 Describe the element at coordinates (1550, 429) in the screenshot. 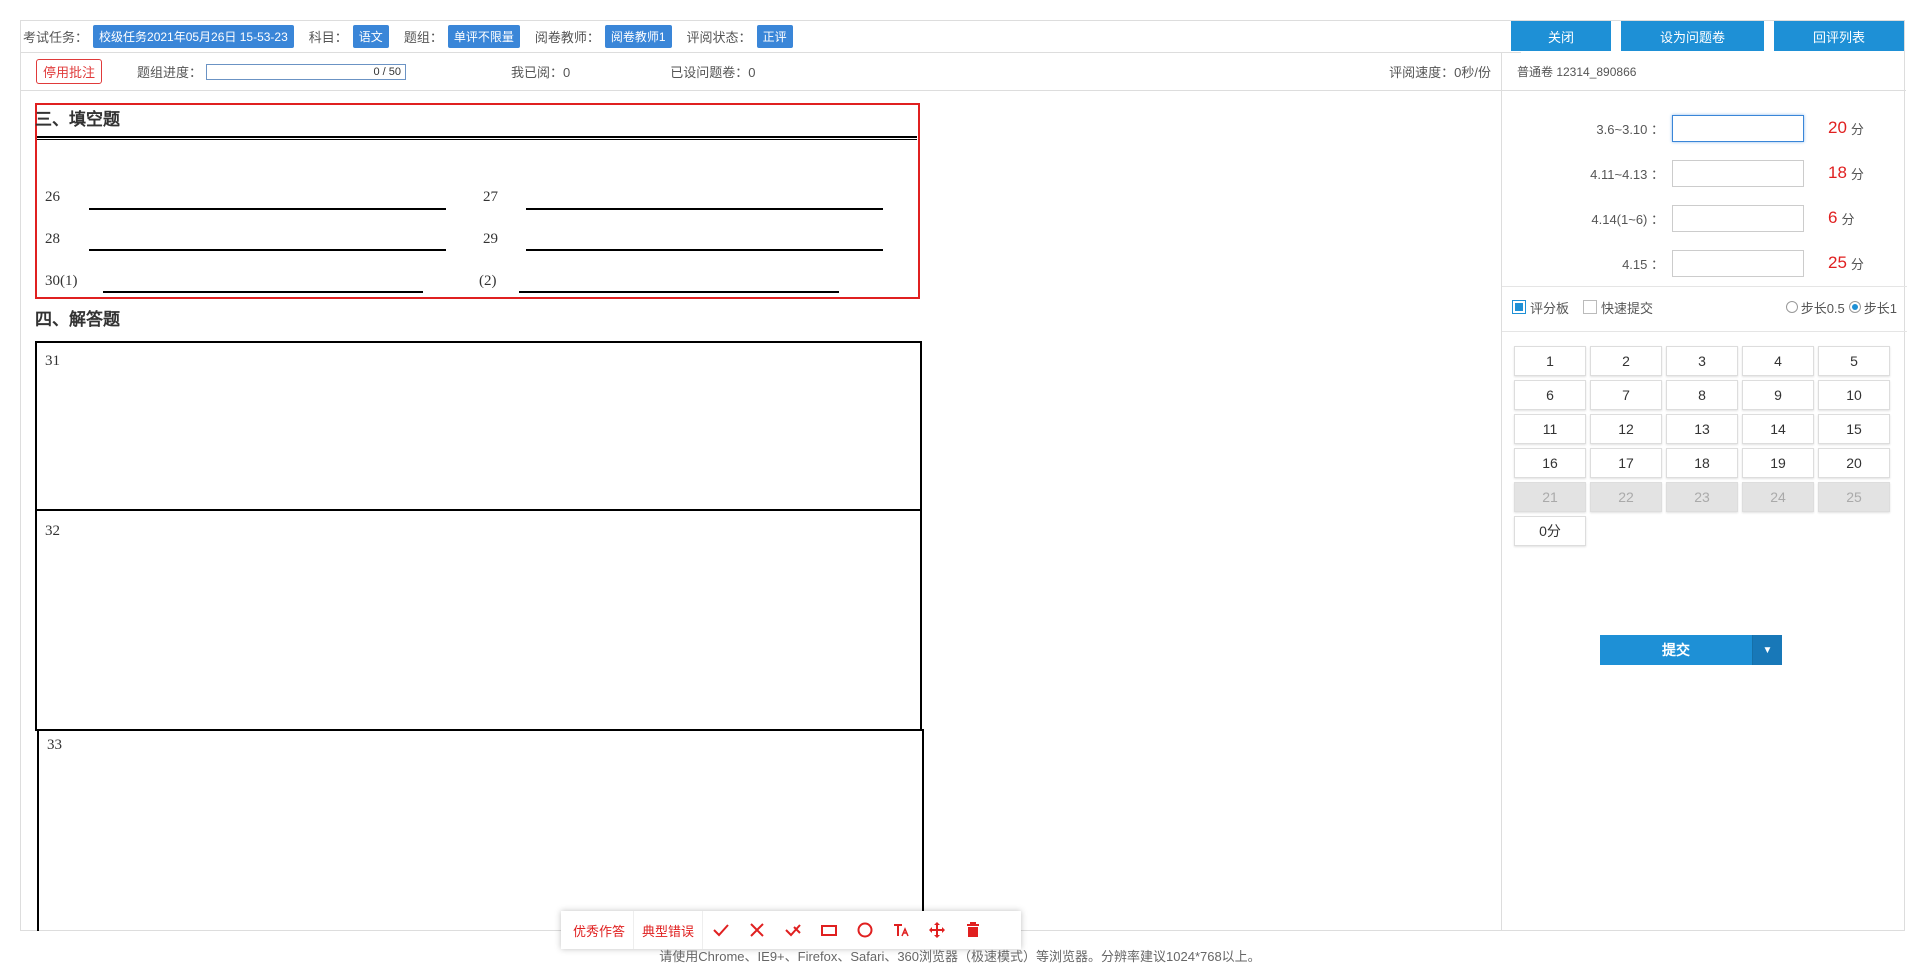

I see `score-key: 11` at that location.